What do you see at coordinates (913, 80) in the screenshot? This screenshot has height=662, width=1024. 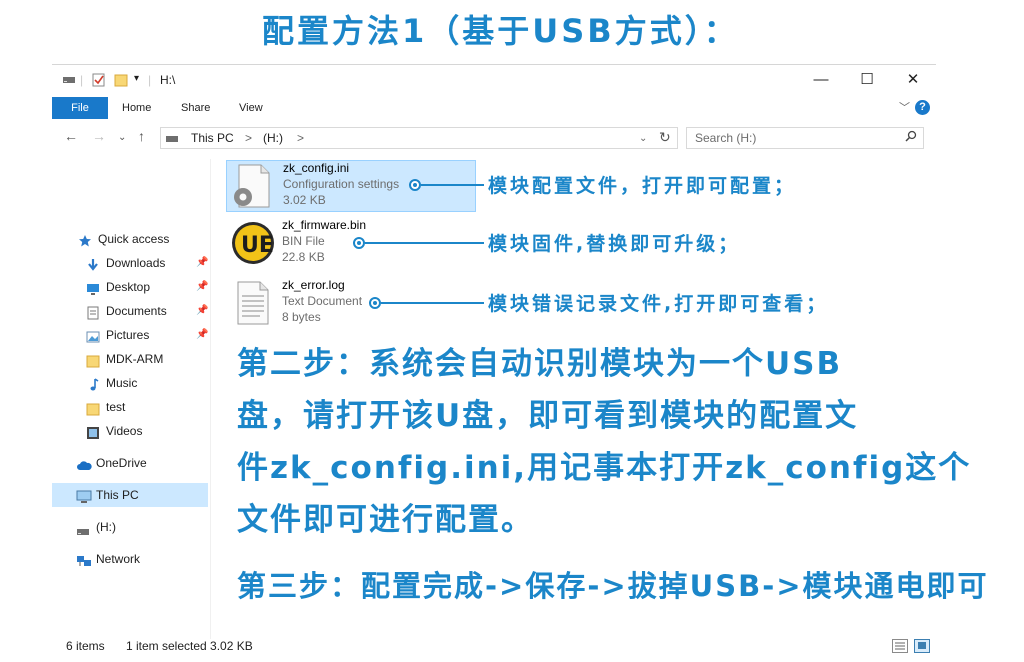 I see `close-button: ✕` at bounding box center [913, 80].